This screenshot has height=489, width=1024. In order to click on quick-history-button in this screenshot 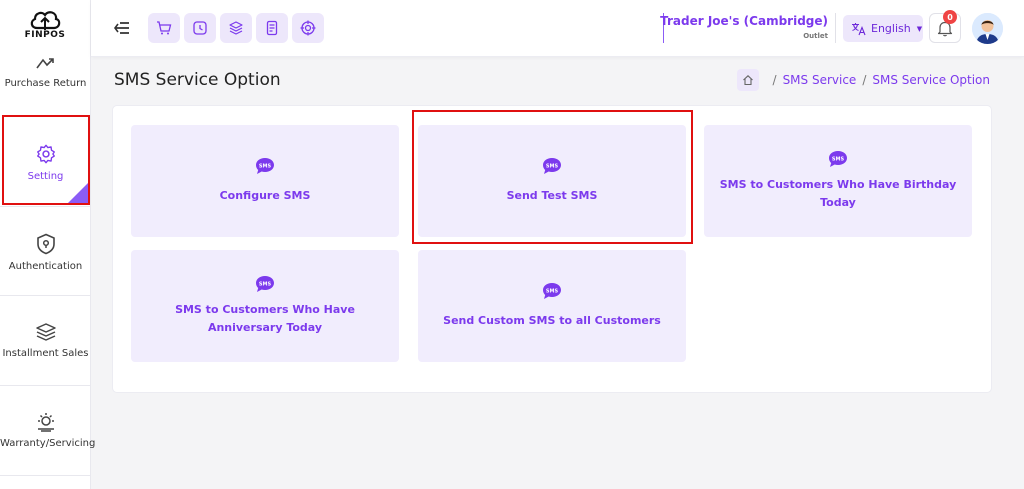, I will do `click(200, 28)`.